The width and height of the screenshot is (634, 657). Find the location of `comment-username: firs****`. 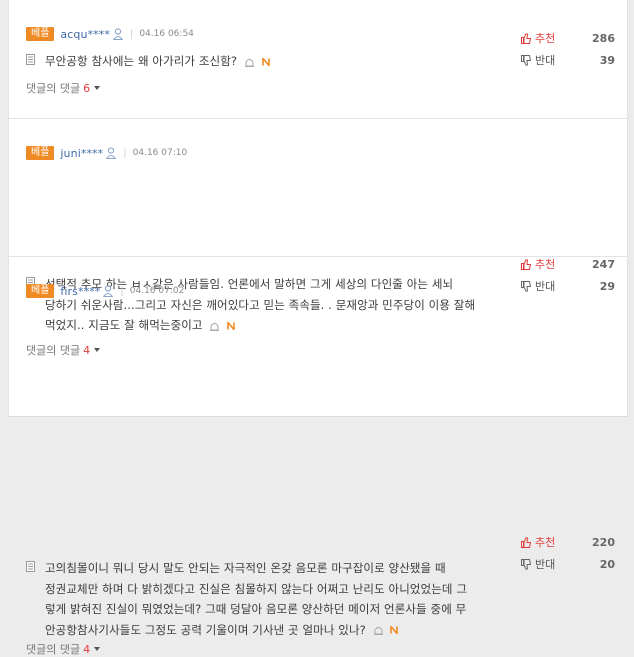

comment-username: firs**** is located at coordinates (80, 291).